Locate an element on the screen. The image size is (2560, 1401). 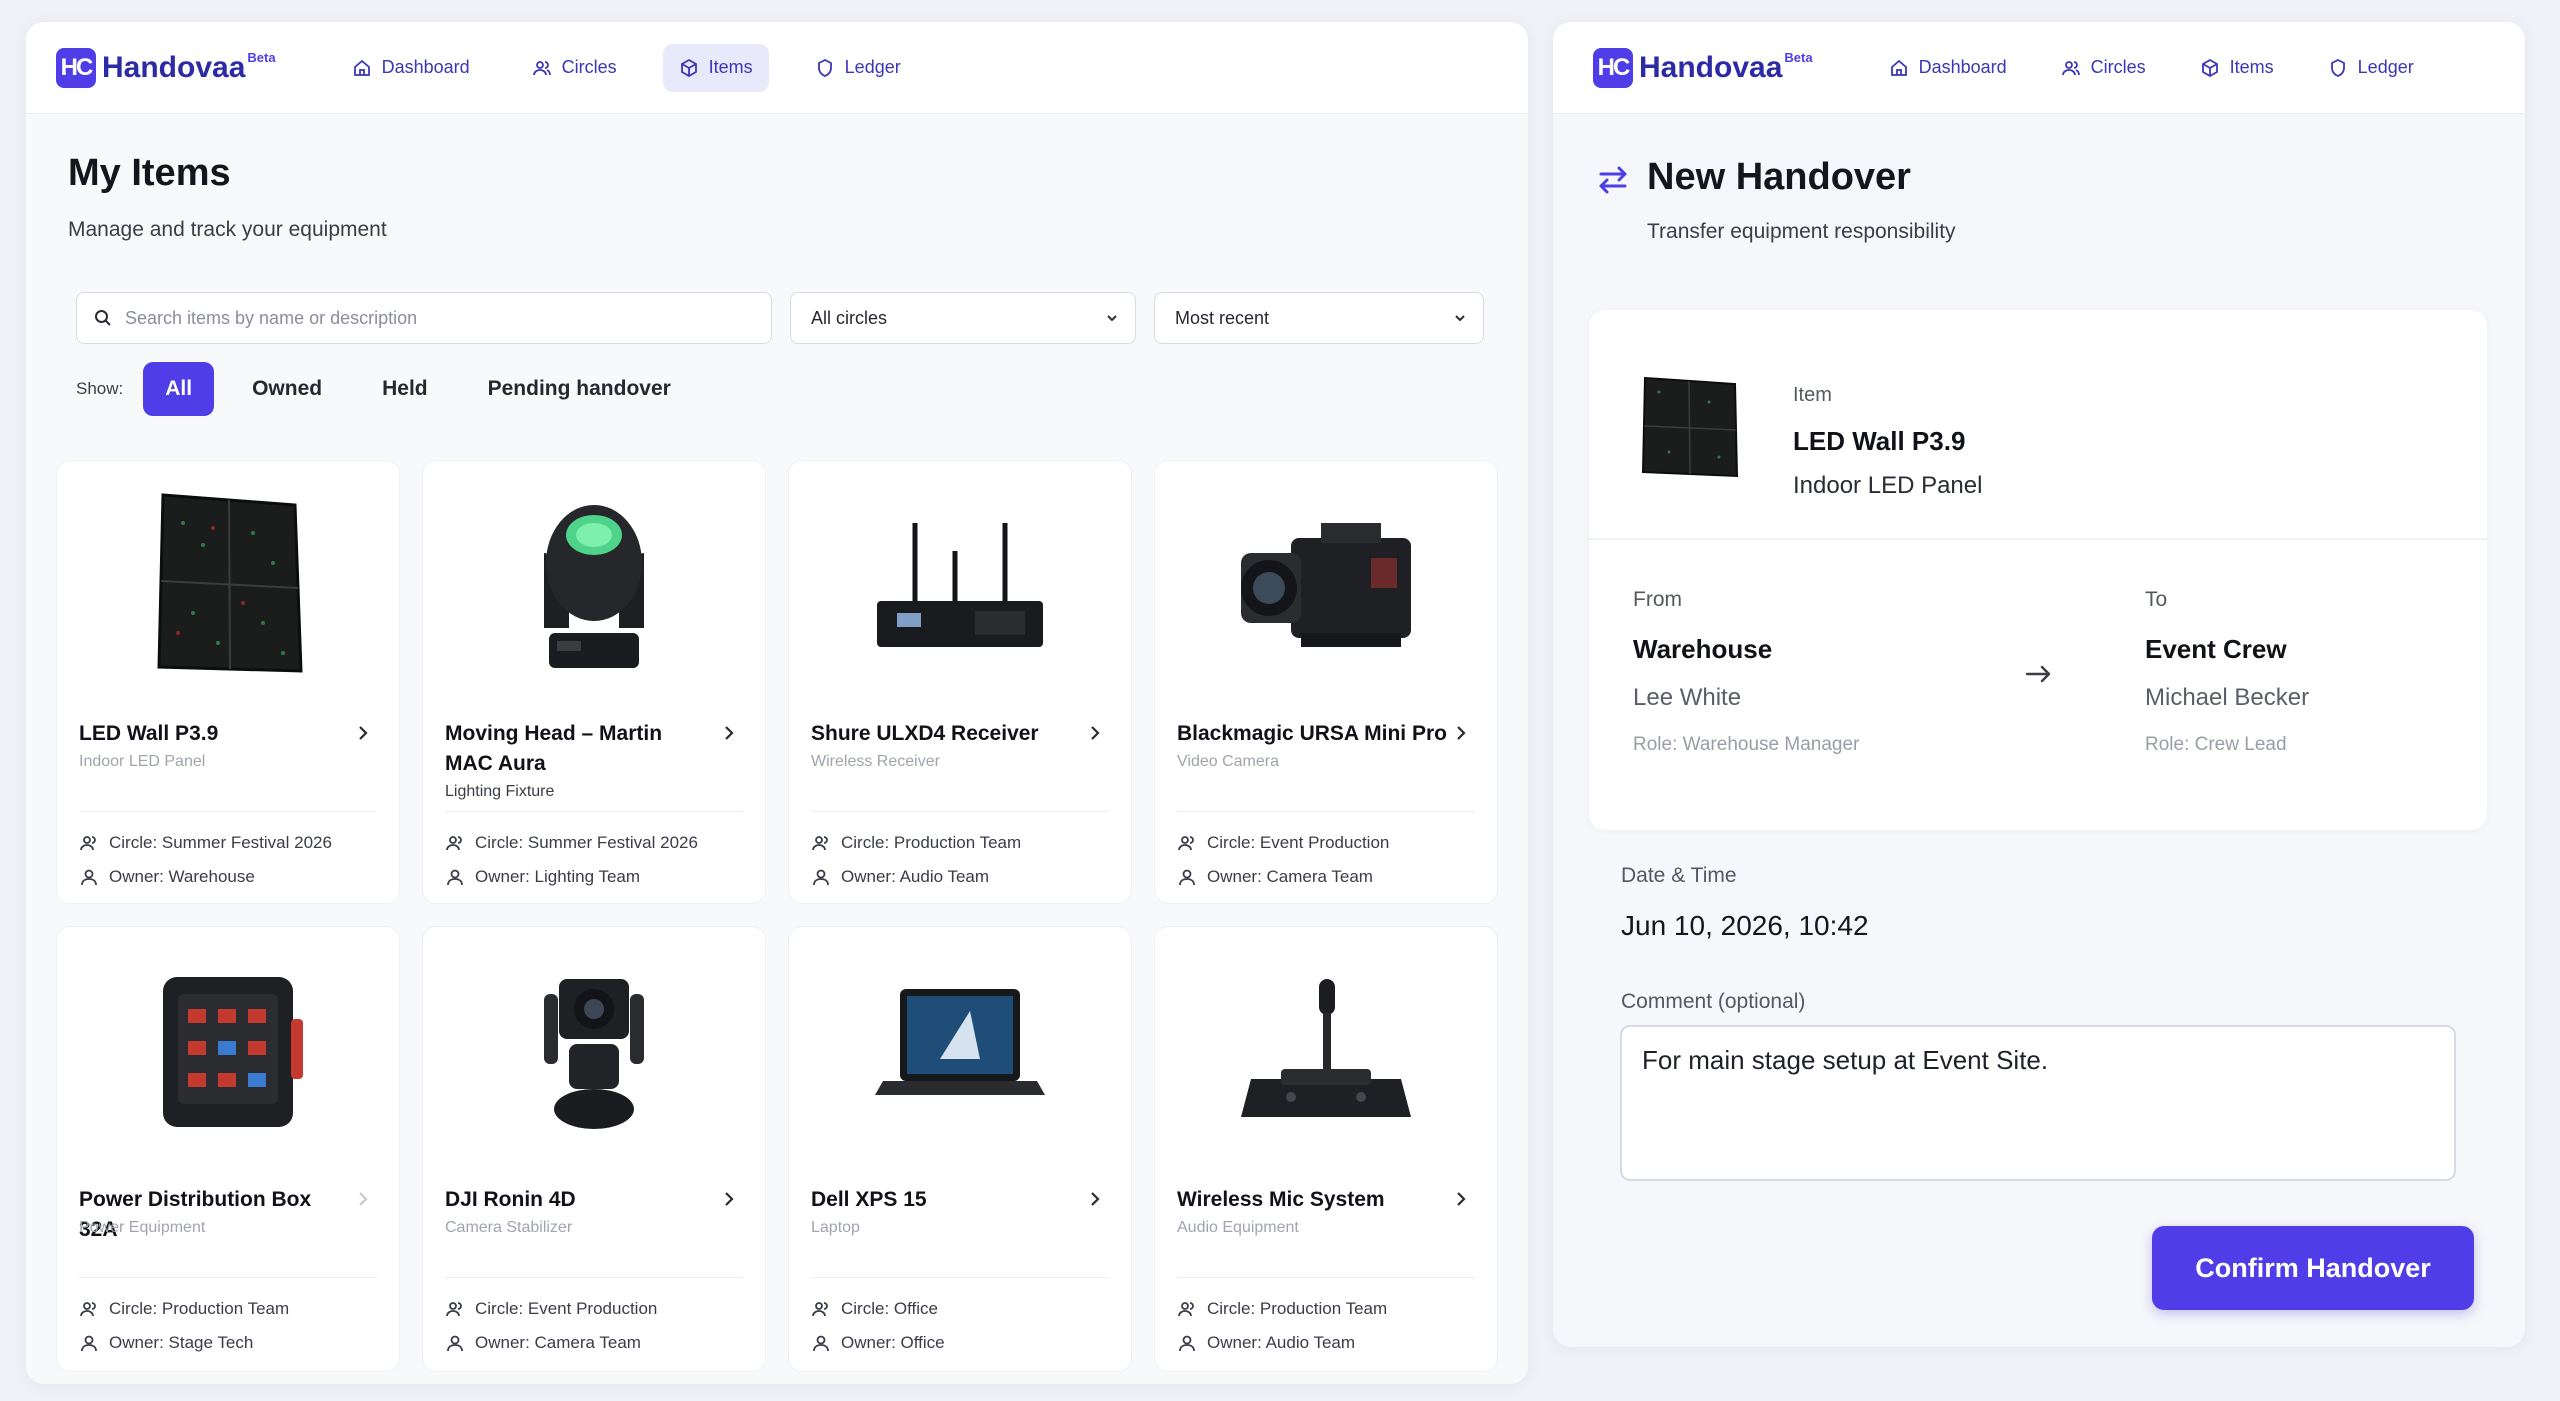
power-box-icon is located at coordinates (233, 1052).